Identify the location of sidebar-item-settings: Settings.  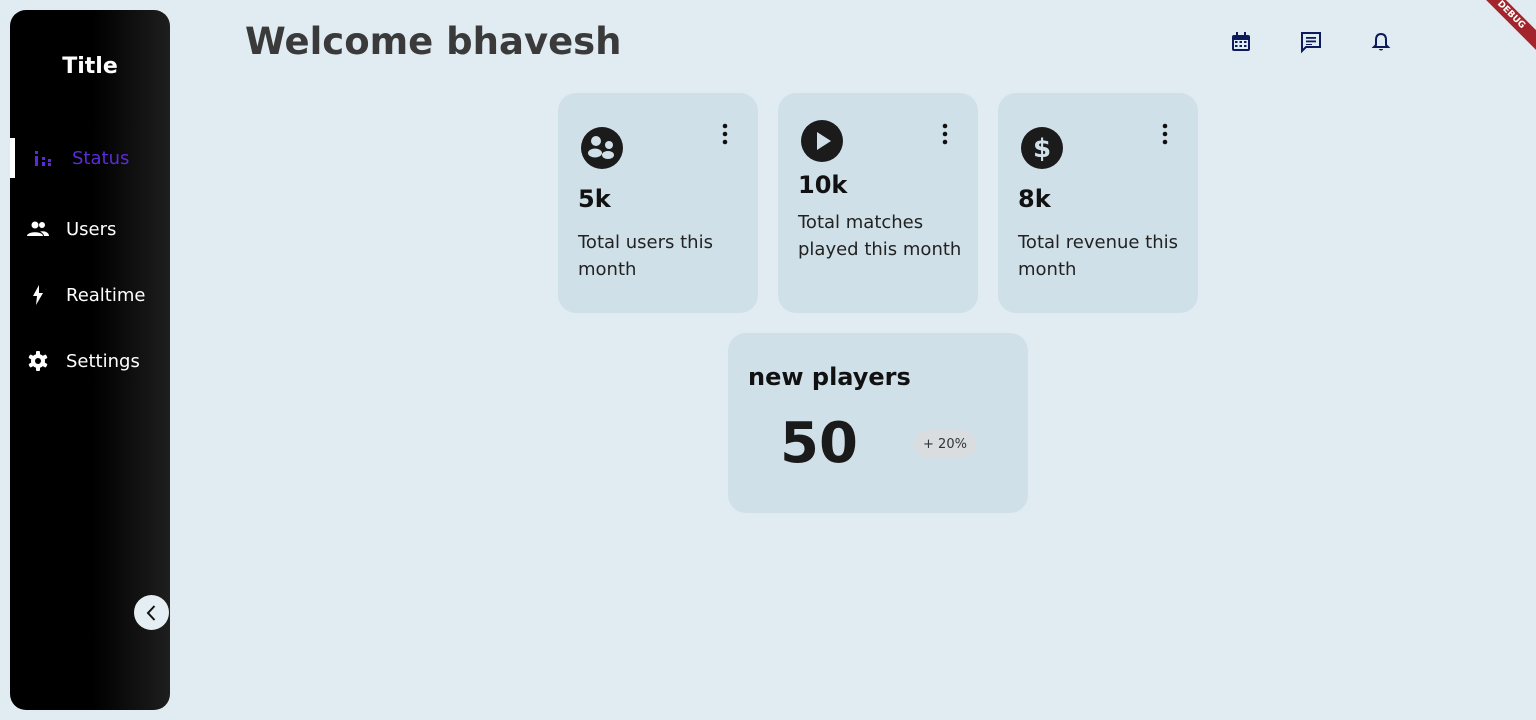
(90, 361).